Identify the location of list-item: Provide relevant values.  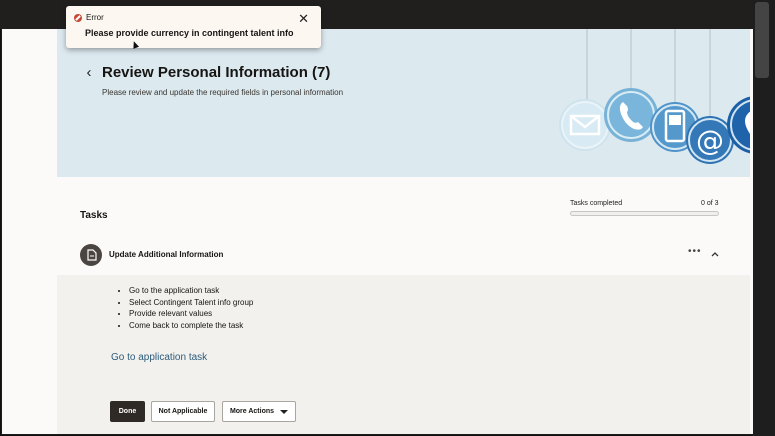
(191, 314).